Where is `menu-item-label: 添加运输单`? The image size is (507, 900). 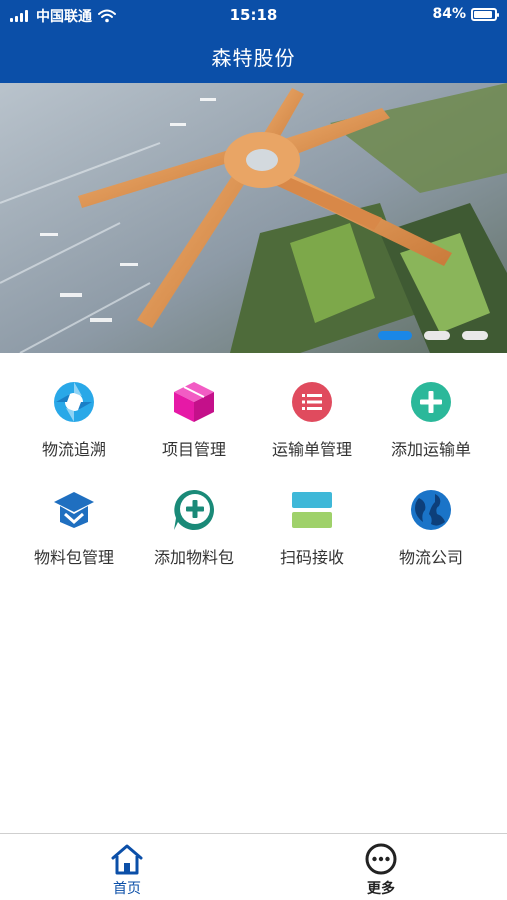
menu-item-label: 添加运输单 is located at coordinates (430, 449).